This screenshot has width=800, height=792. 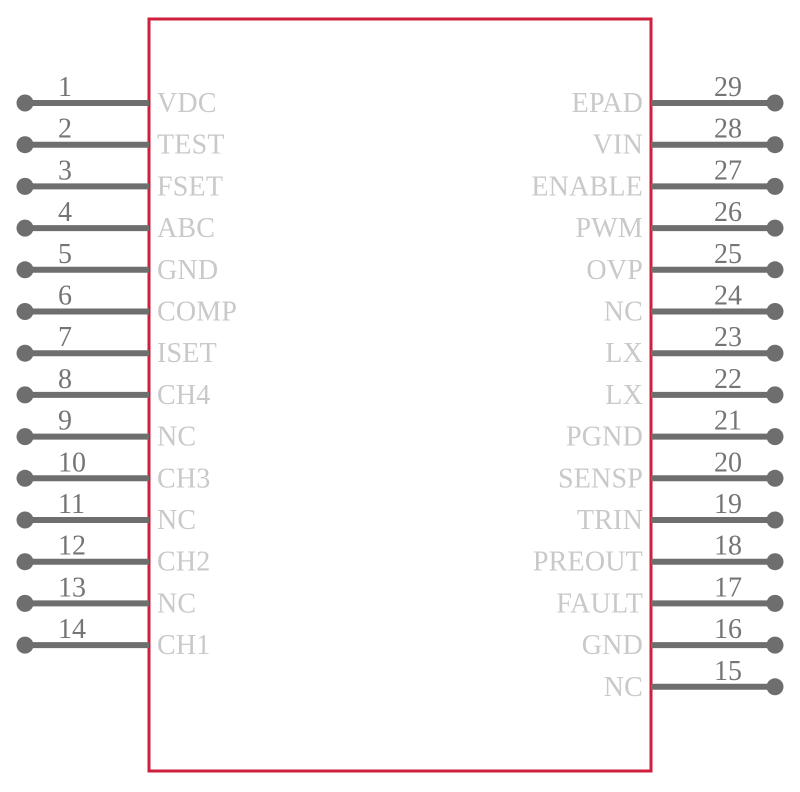 I want to click on pin-number-label: 25, so click(x=728, y=254).